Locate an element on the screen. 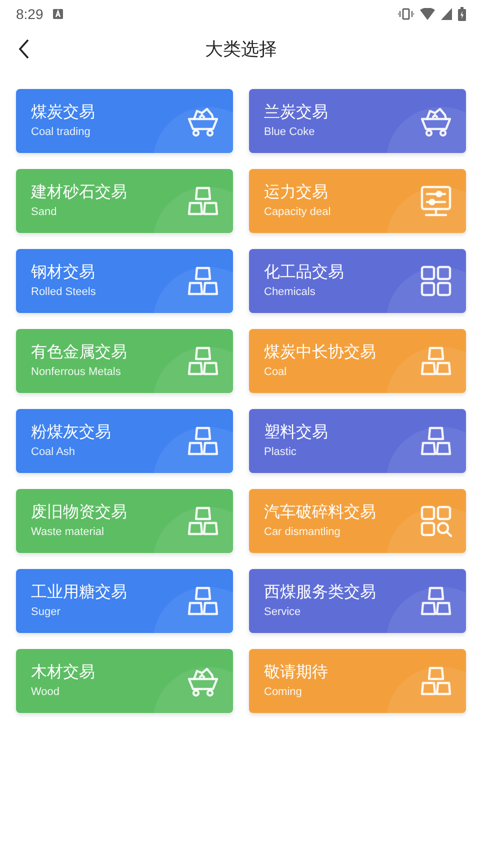 Image resolution: width=482 pixels, height=858 pixels. category-card: 建材砂石交易 Sand is located at coordinates (124, 201).